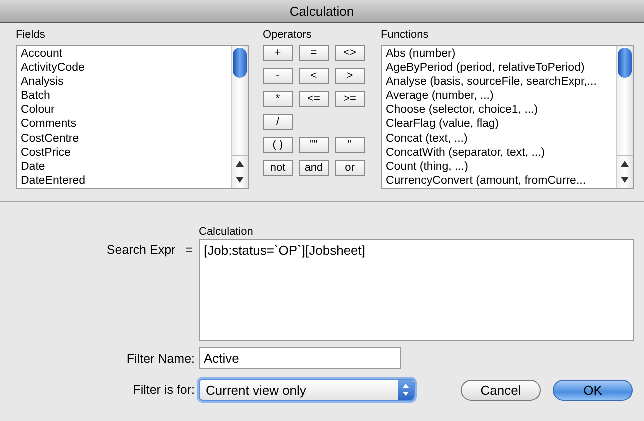 The height and width of the screenshot is (421, 644). I want to click on operator-button: '', so click(350, 145).